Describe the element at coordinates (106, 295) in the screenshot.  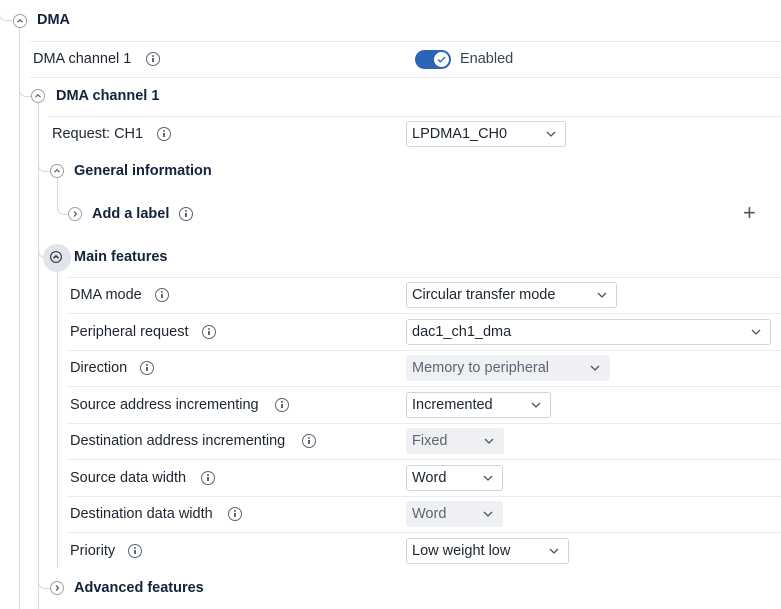
I see `dma-mode-label: DMA mode` at that location.